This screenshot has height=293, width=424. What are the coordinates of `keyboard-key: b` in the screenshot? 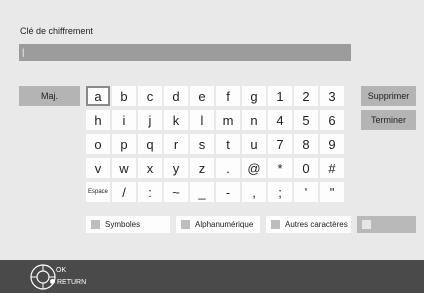 It's located at (124, 96).